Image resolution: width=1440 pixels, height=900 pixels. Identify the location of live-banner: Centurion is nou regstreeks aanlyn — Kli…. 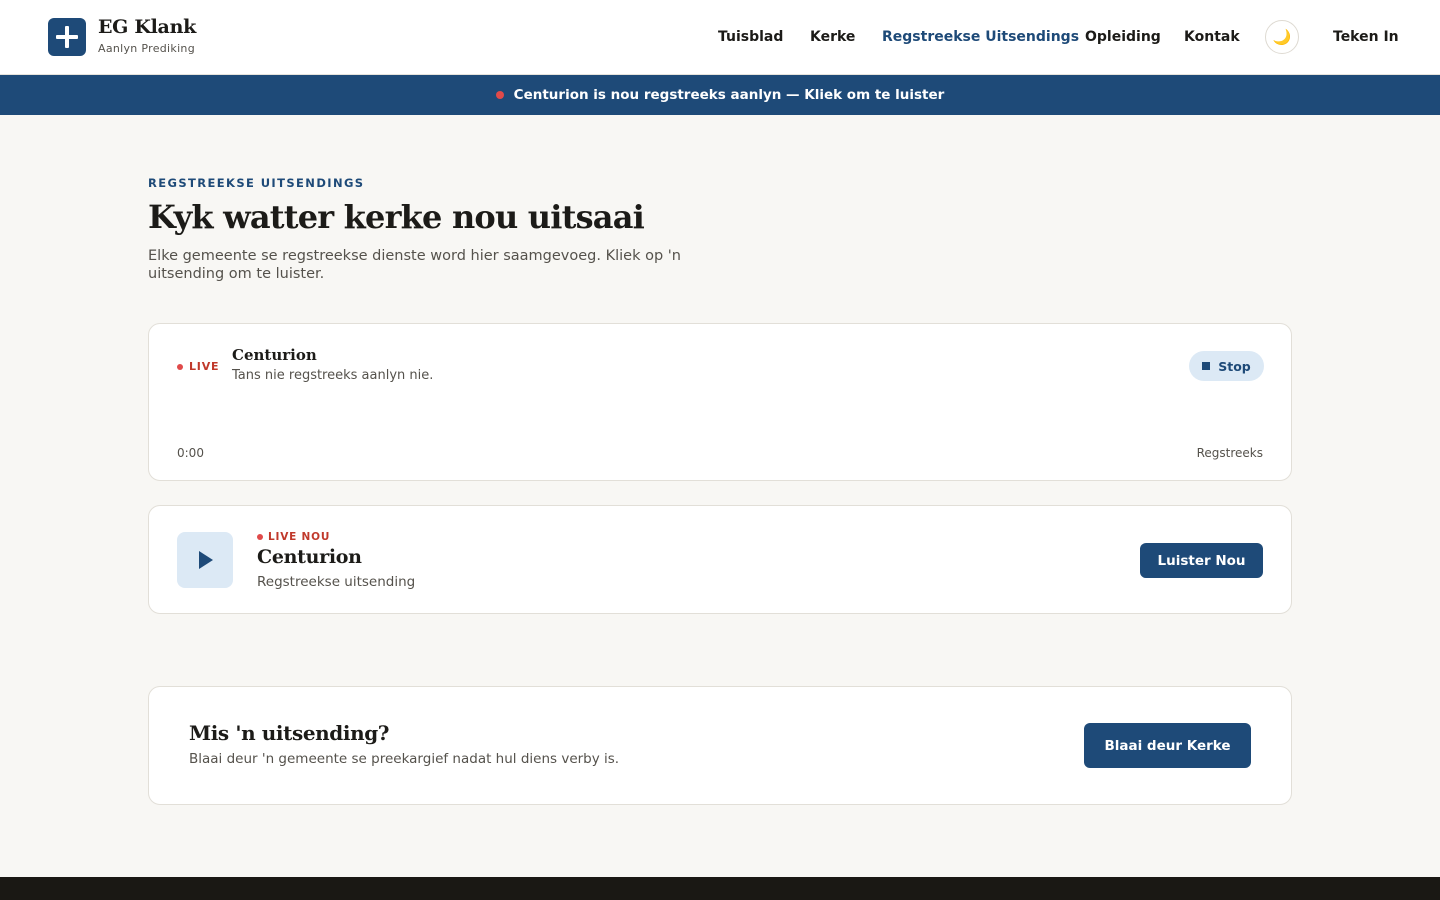
(720, 95).